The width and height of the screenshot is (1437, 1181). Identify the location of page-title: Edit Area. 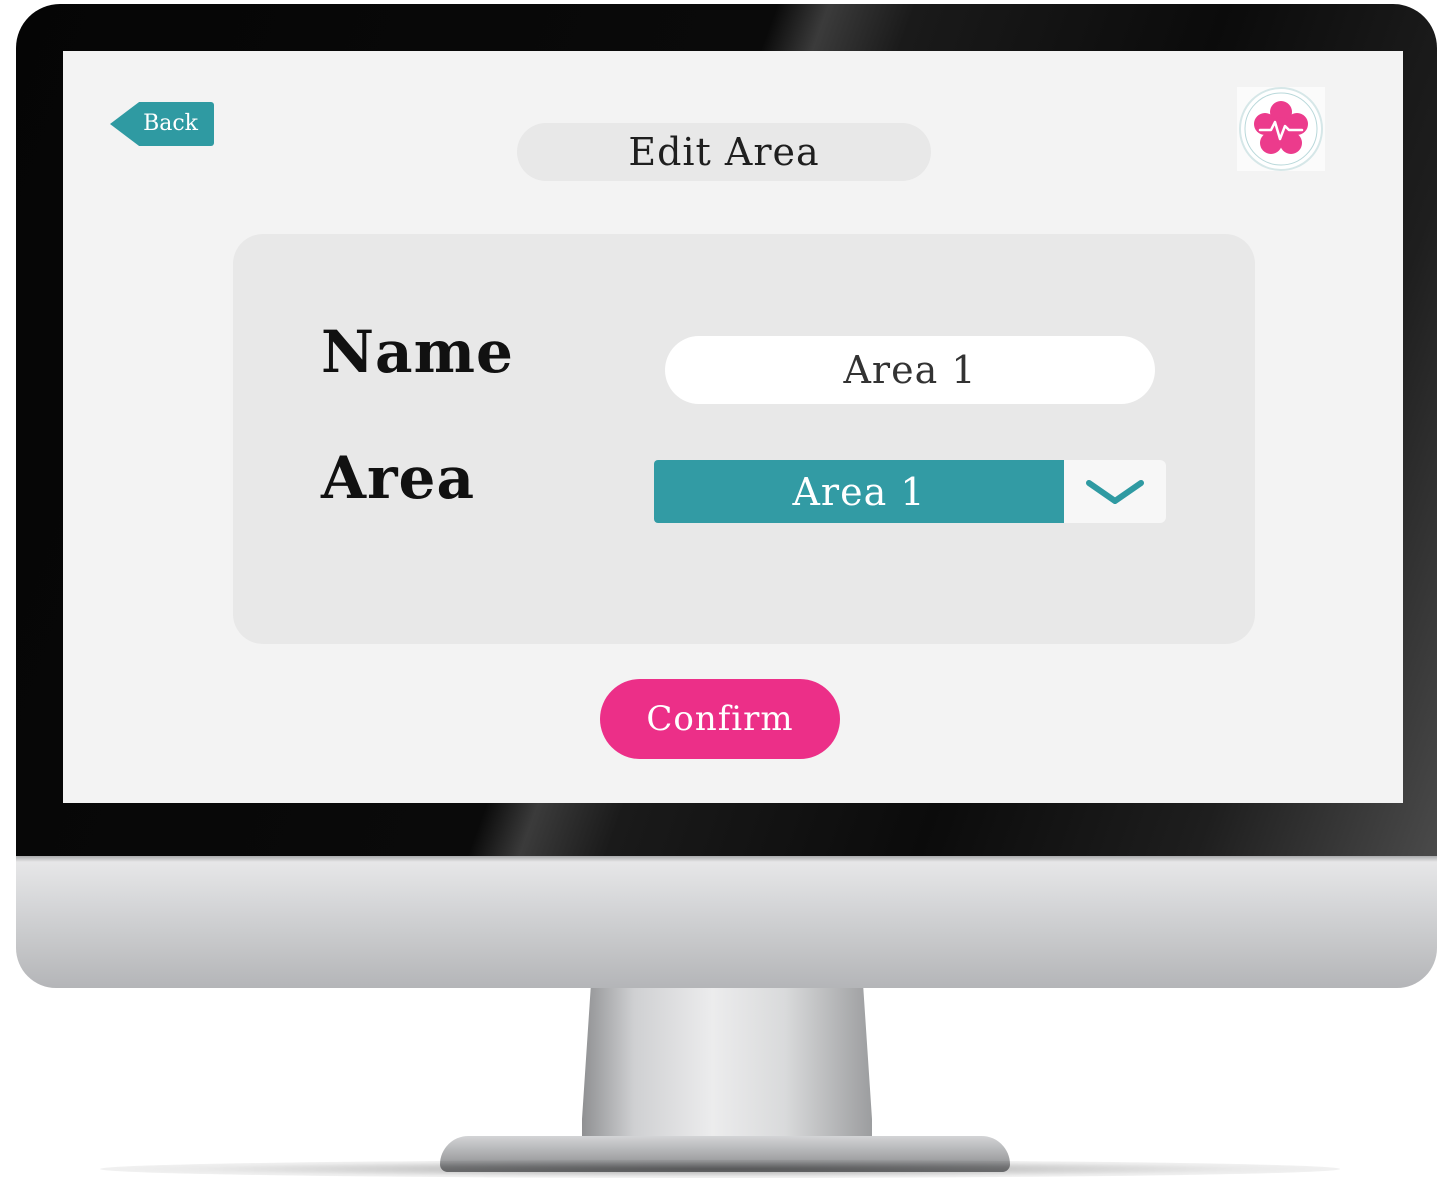
(724, 152).